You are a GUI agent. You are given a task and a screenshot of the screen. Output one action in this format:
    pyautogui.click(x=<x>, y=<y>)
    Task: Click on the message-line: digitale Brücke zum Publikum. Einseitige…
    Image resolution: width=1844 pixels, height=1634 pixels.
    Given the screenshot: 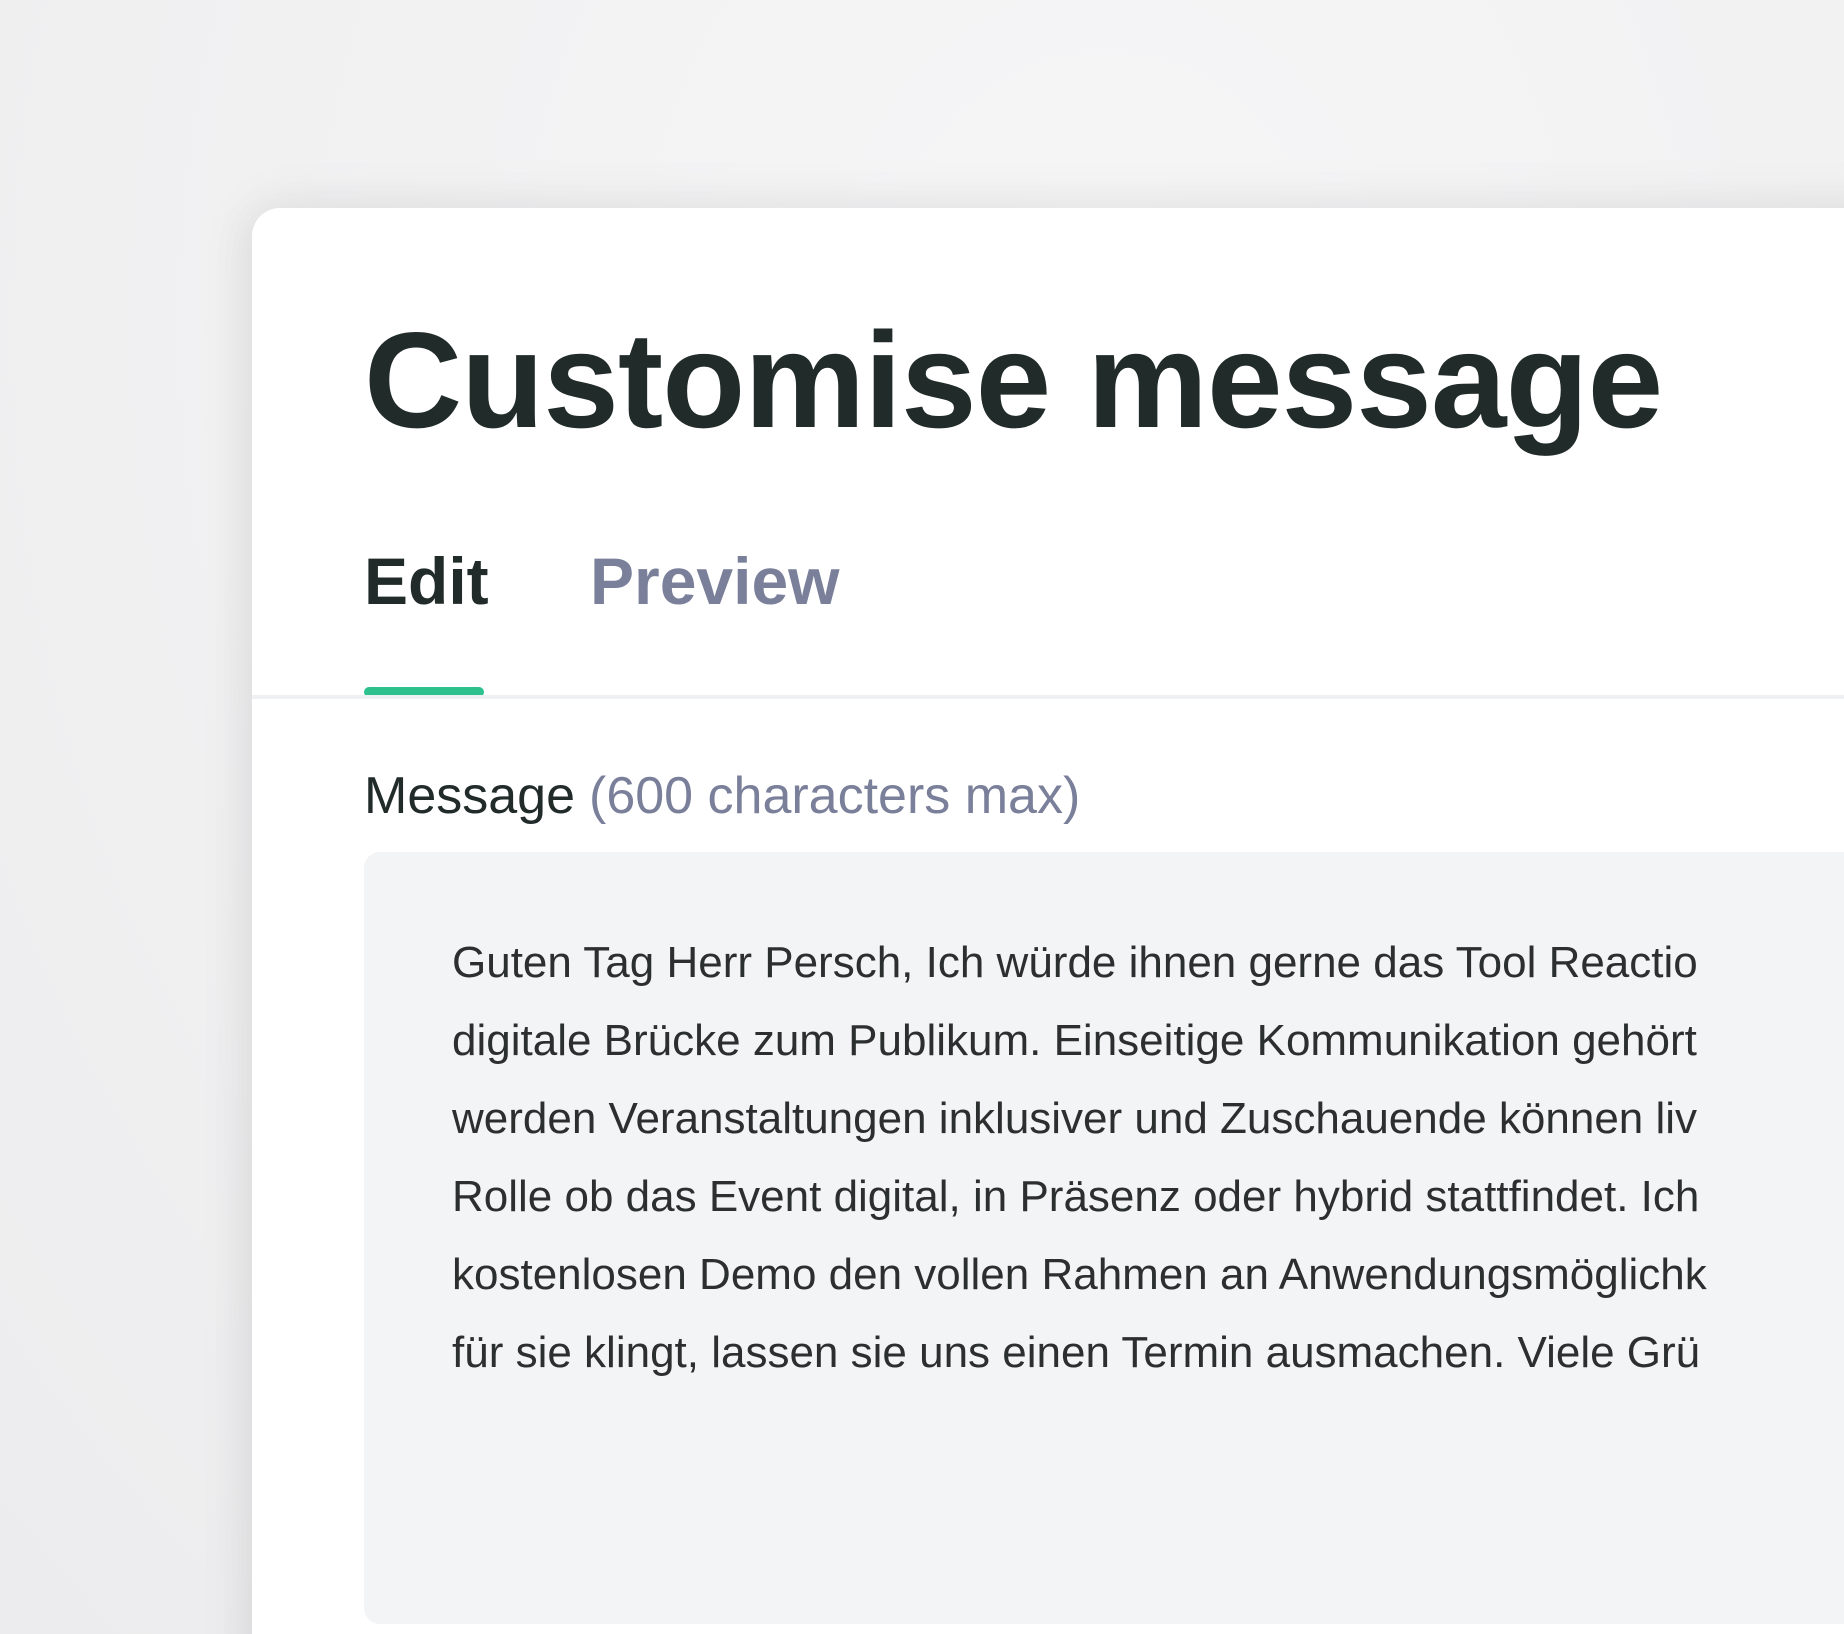 What is the action you would take?
    pyautogui.click(x=1074, y=1040)
    